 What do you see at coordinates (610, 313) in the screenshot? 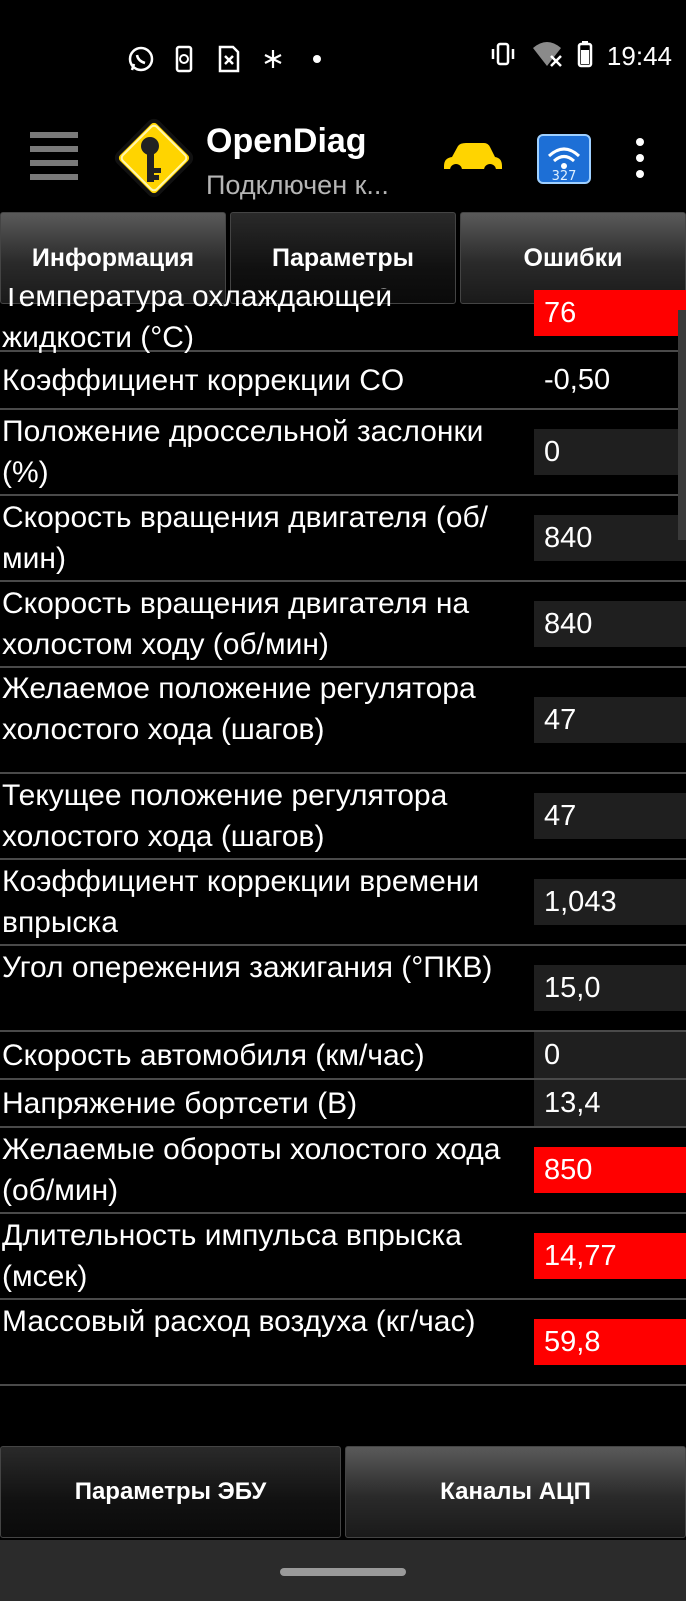
I see `parameter-value: 76` at bounding box center [610, 313].